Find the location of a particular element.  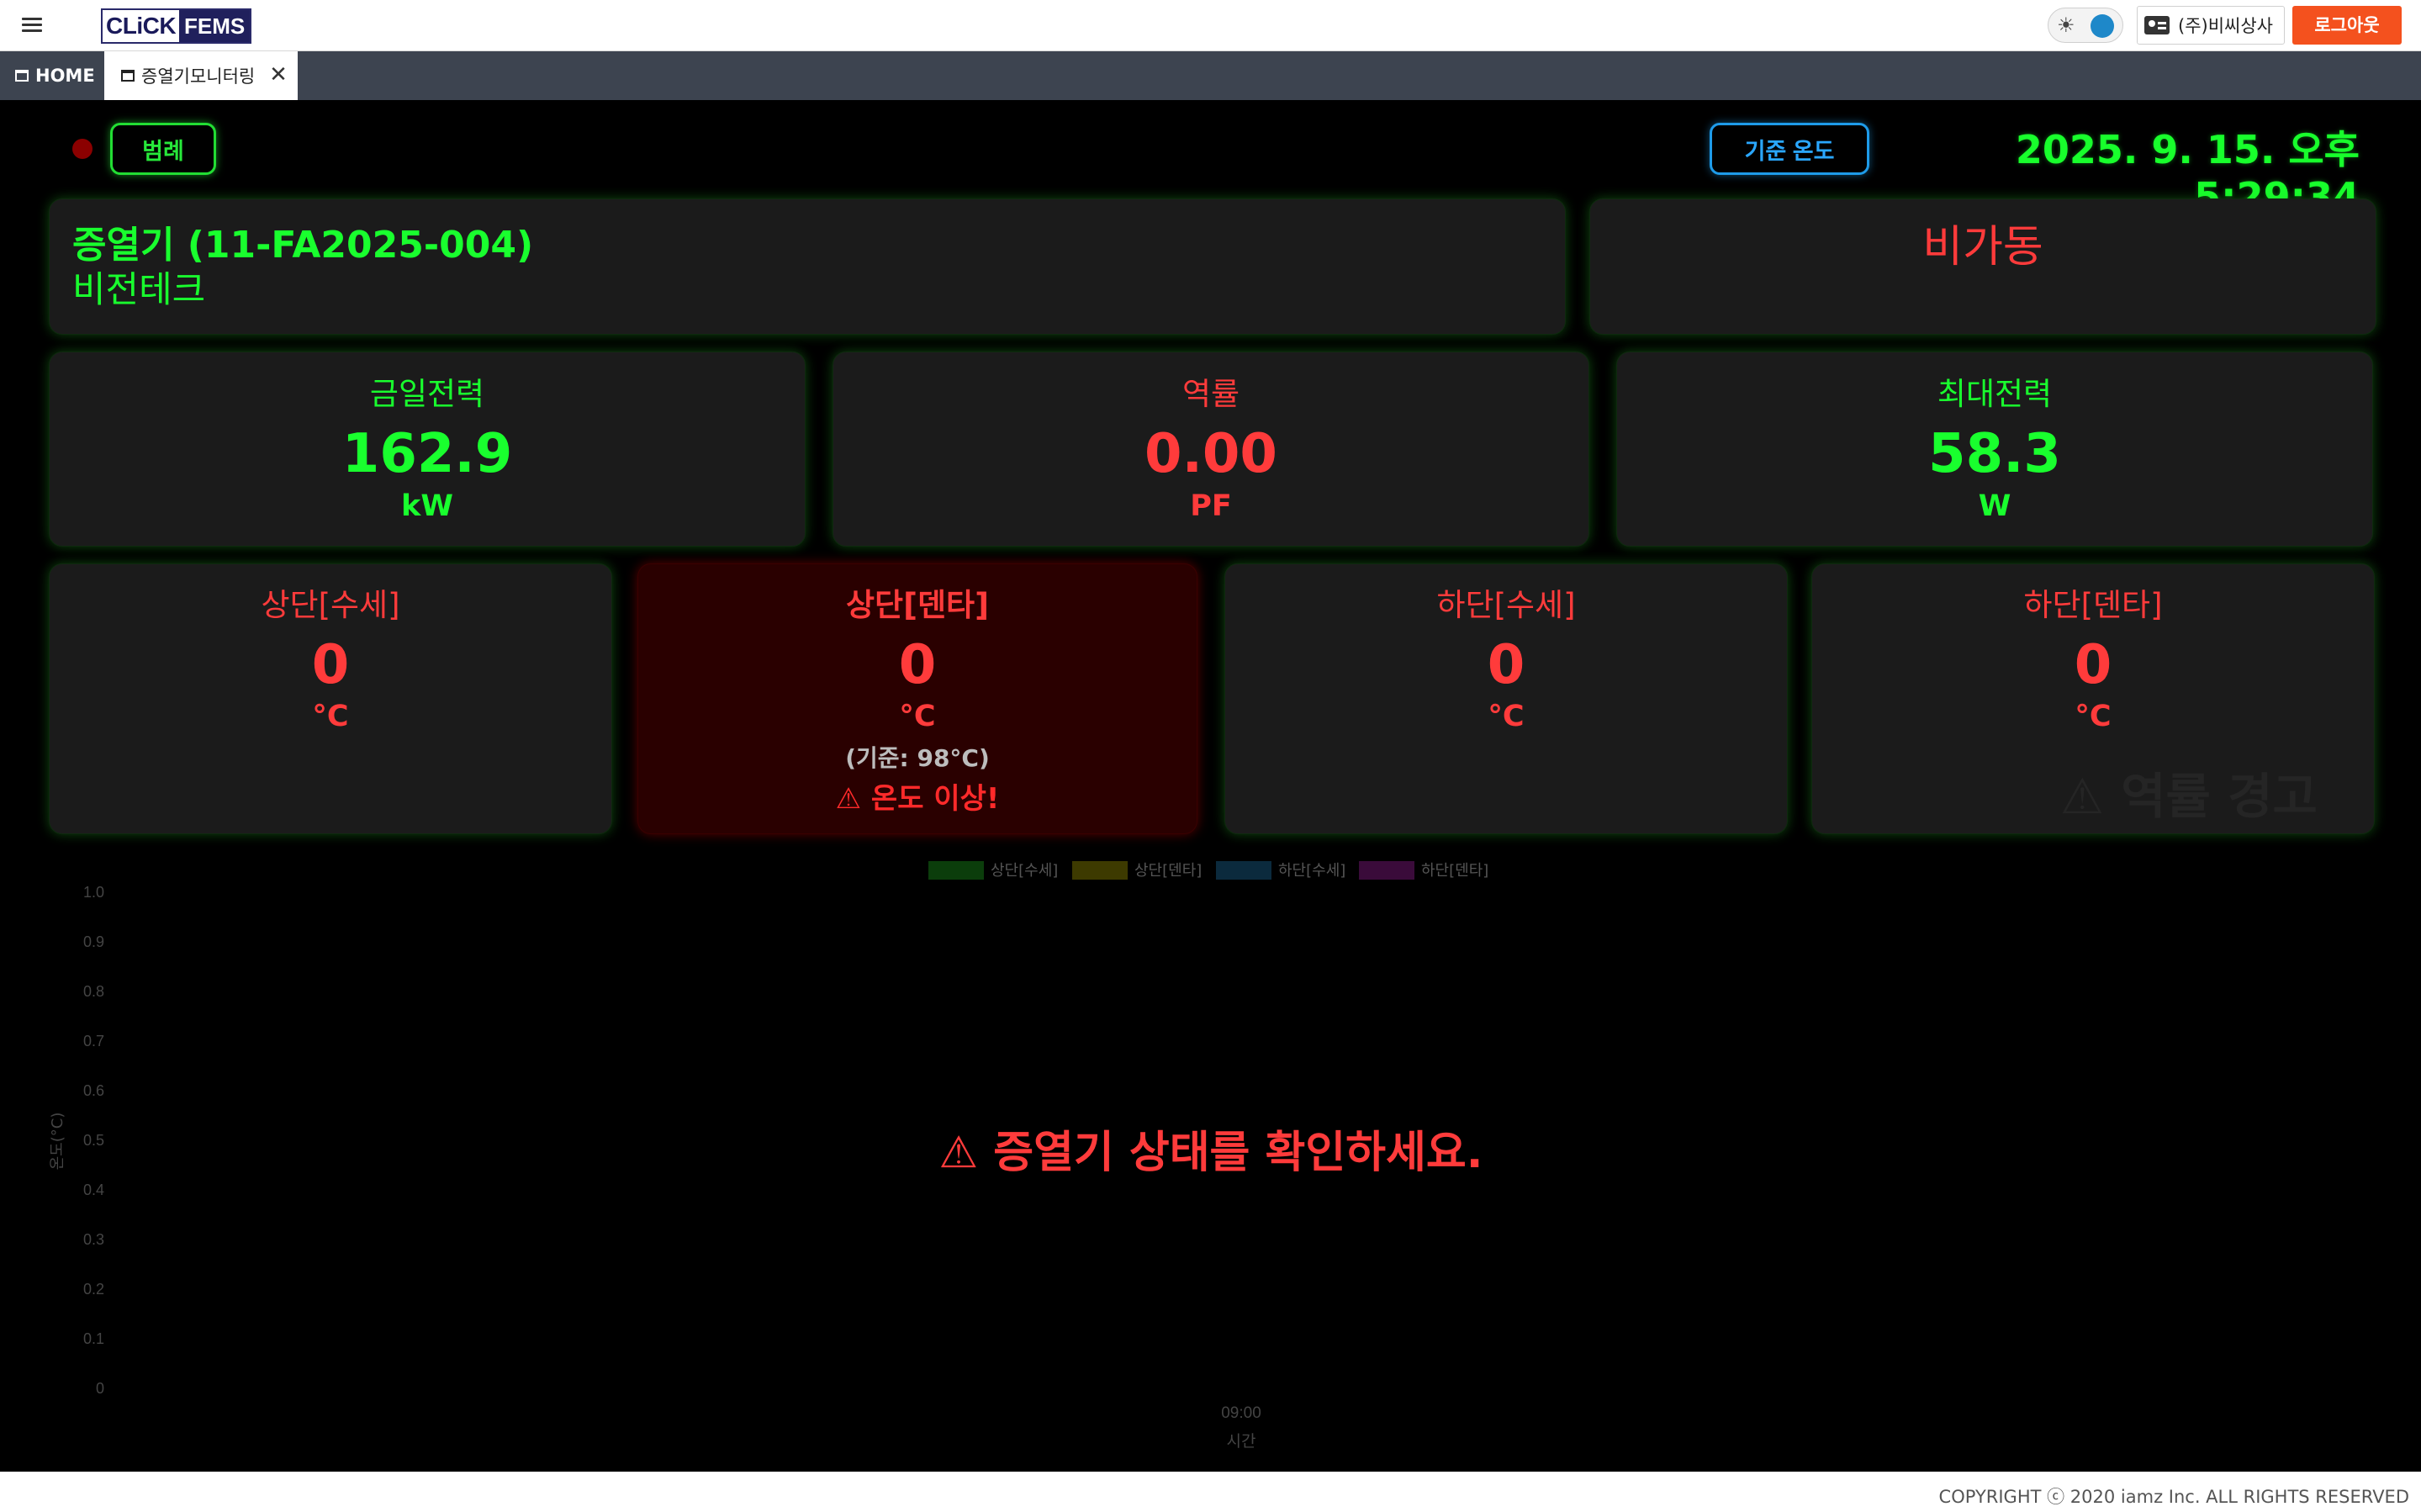

tab-active-label: 증열기모니터링 is located at coordinates (198, 76).